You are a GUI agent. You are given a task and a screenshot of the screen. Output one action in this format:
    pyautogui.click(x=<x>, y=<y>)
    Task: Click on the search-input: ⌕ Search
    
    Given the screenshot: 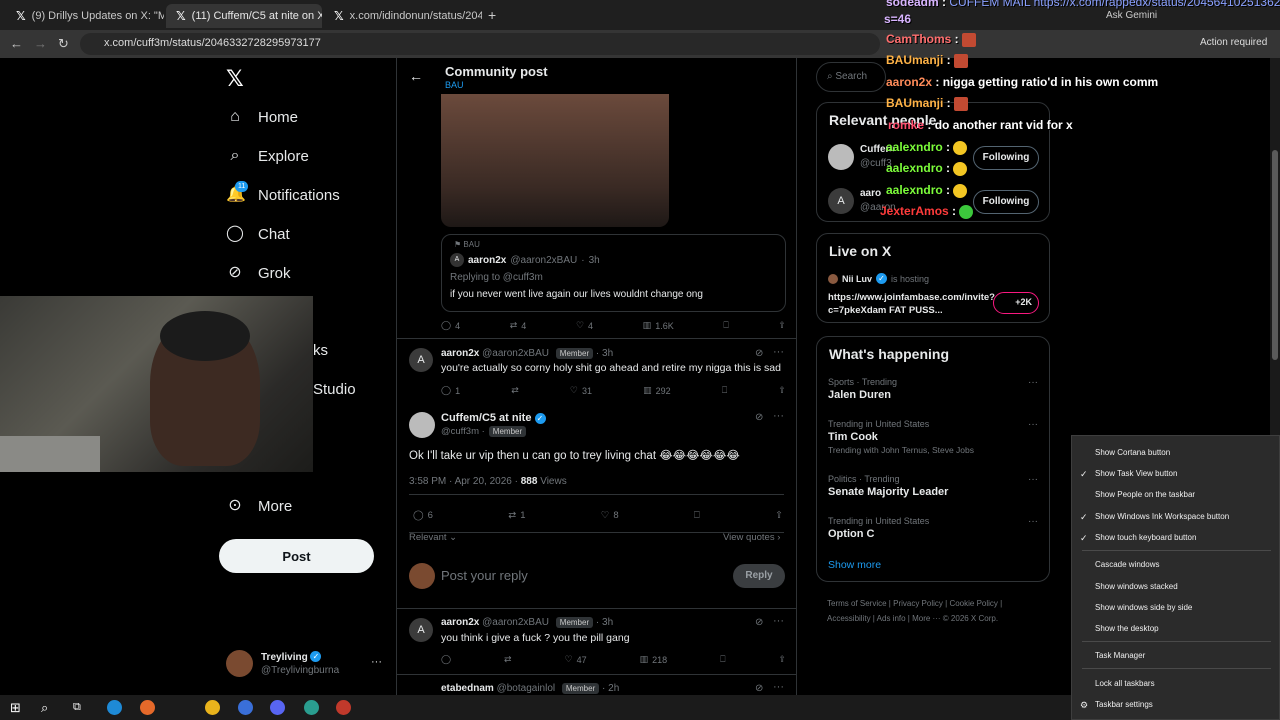 What is the action you would take?
    pyautogui.click(x=851, y=77)
    